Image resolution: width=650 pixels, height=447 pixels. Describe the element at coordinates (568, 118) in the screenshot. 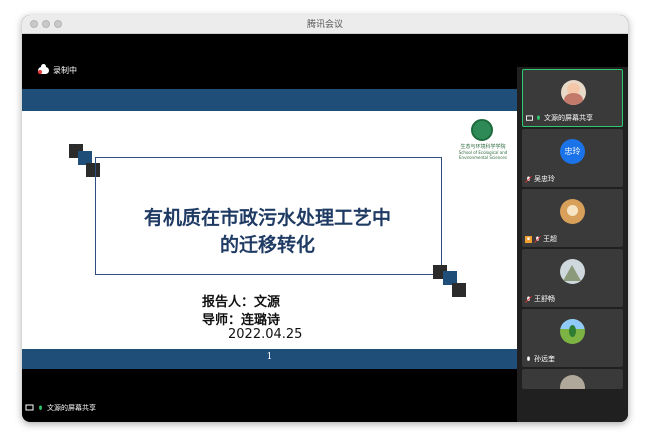

I see `participant-name: 文源的屏幕共享` at that location.